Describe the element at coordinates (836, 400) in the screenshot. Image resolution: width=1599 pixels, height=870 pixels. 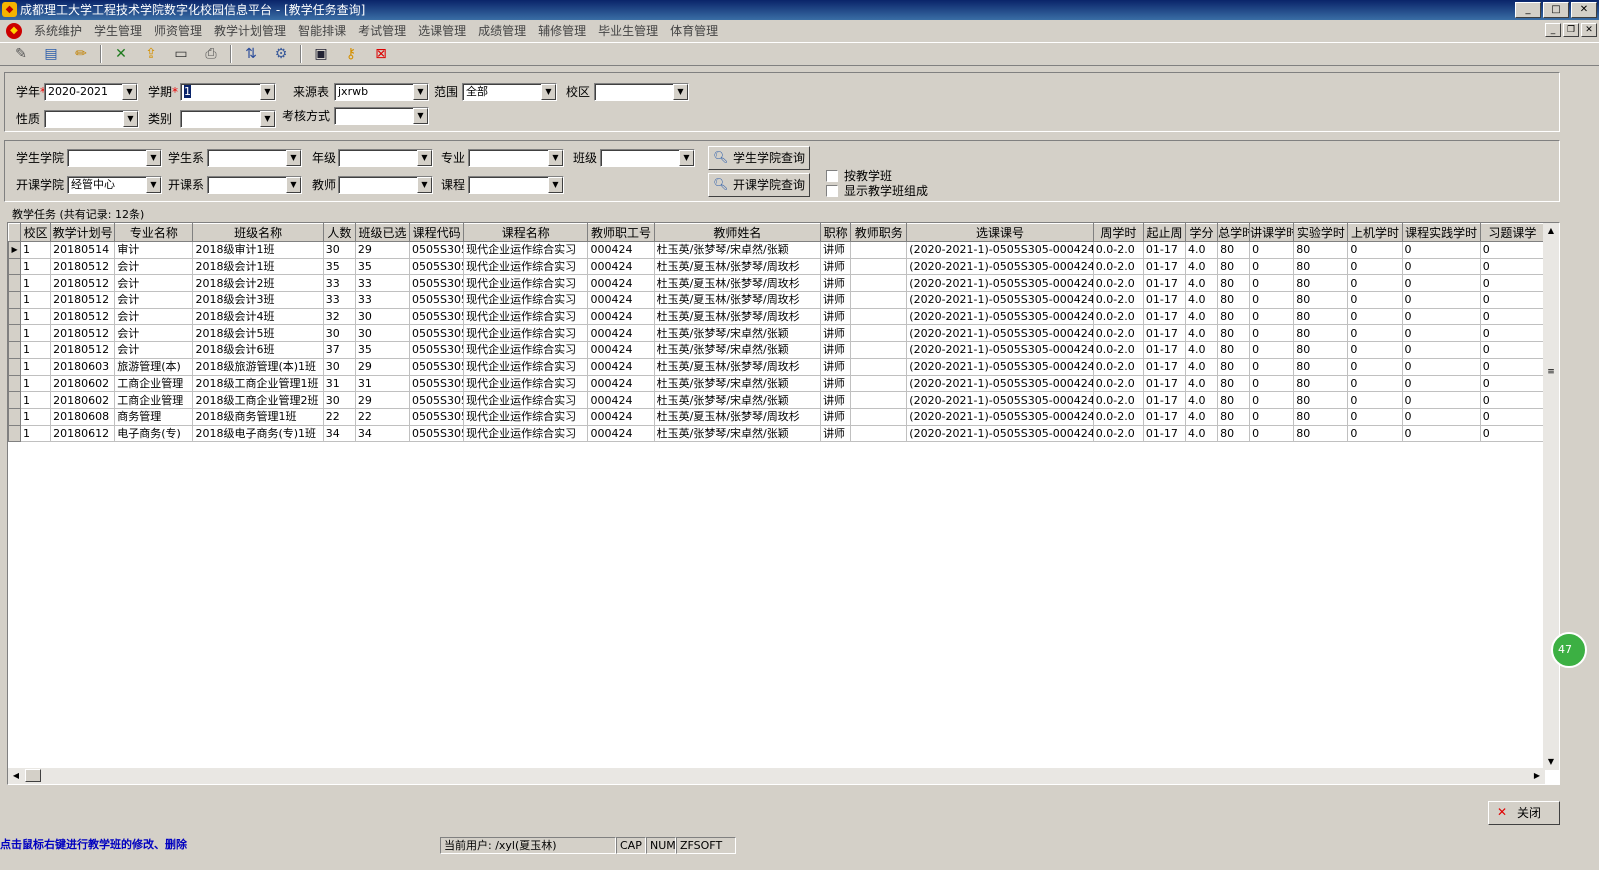
I see `table-cell: 讲师` at that location.